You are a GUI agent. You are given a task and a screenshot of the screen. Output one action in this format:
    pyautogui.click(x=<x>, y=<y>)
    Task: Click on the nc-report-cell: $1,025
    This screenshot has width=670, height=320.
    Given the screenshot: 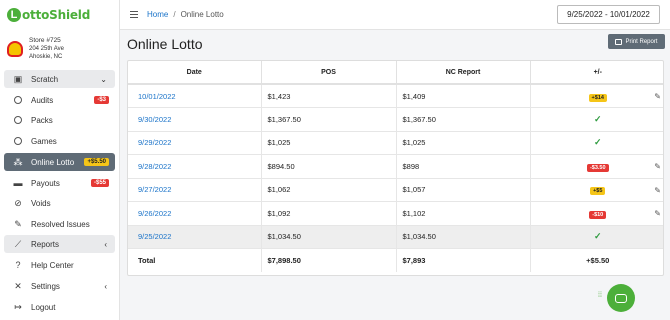 What is the action you would take?
    pyautogui.click(x=463, y=143)
    